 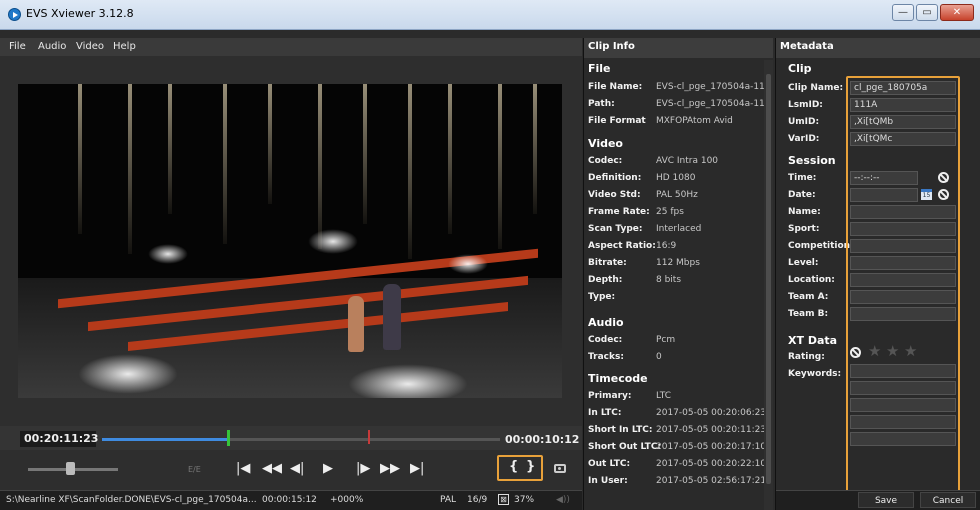 What do you see at coordinates (821, 246) in the screenshot?
I see `metadata-label: Competition:` at bounding box center [821, 246].